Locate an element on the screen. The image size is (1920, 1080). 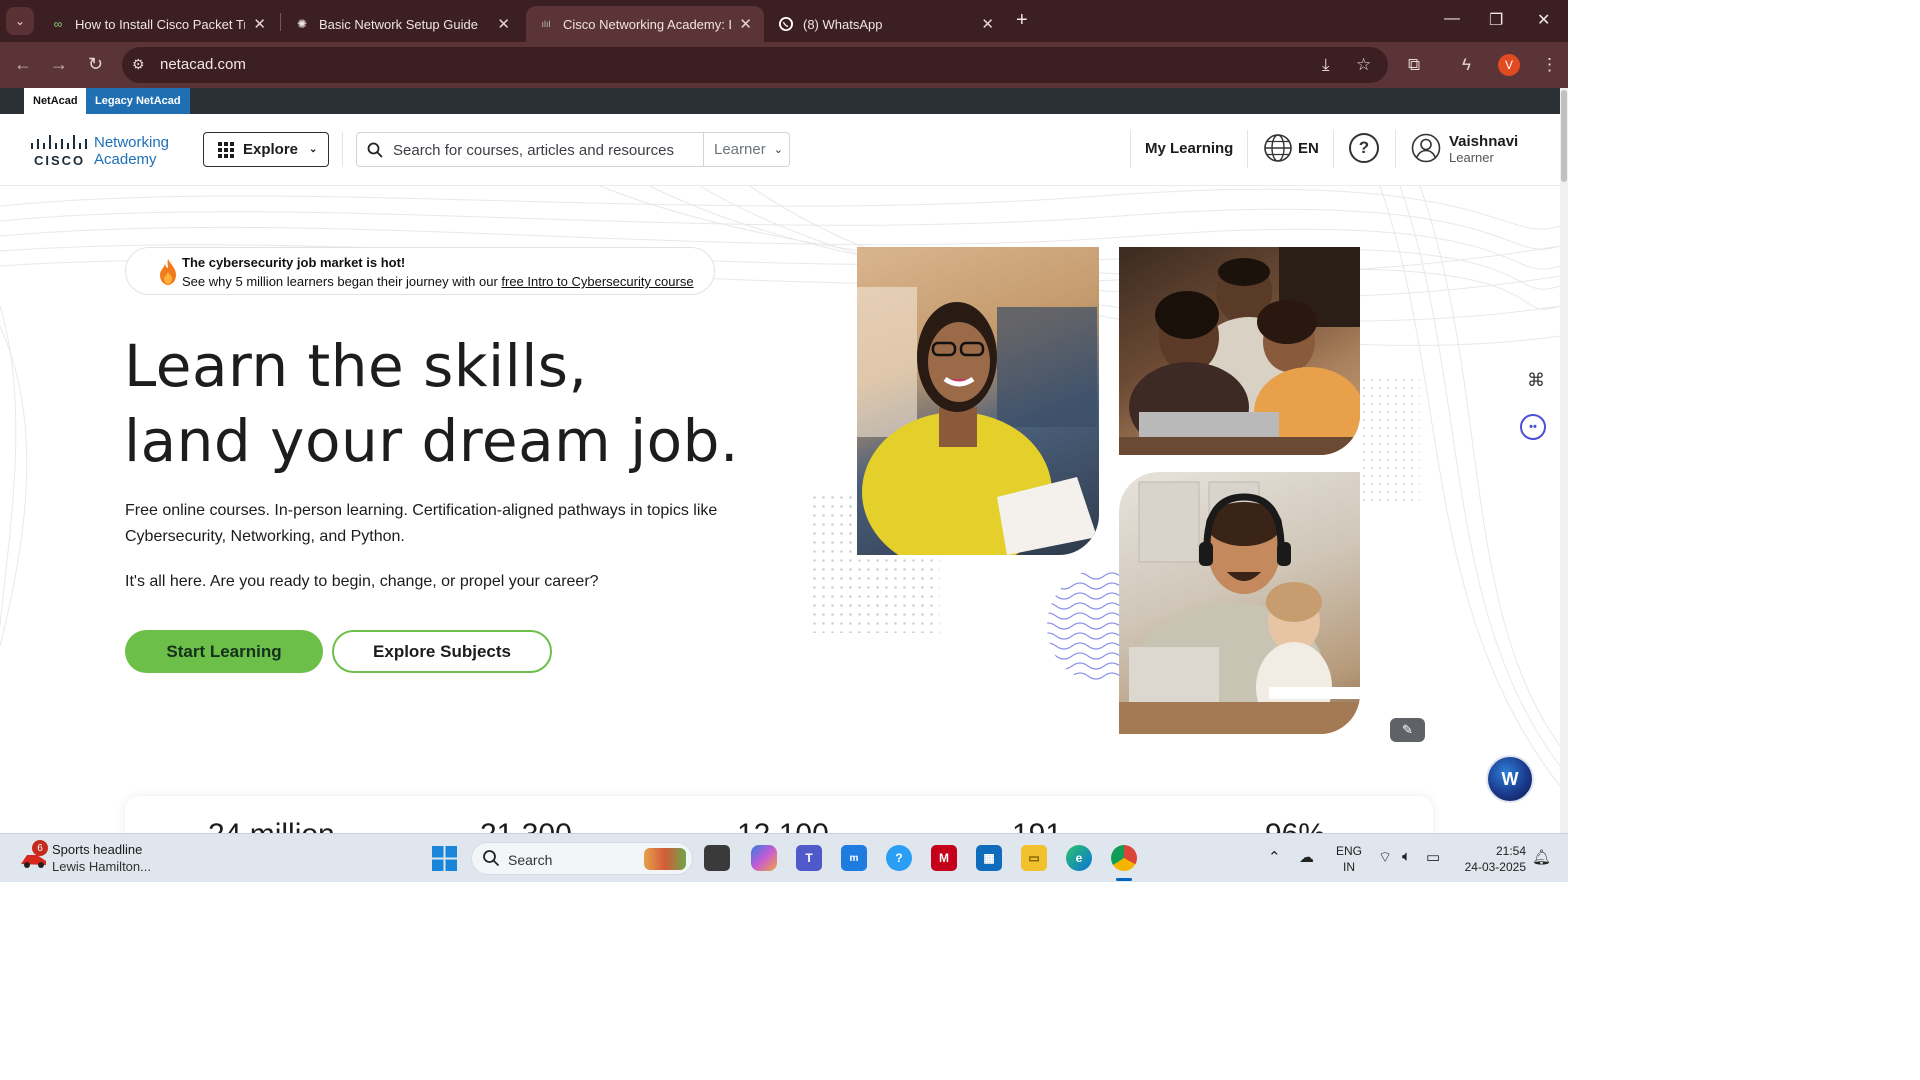
windows-start-icon is located at coordinates (444, 858).